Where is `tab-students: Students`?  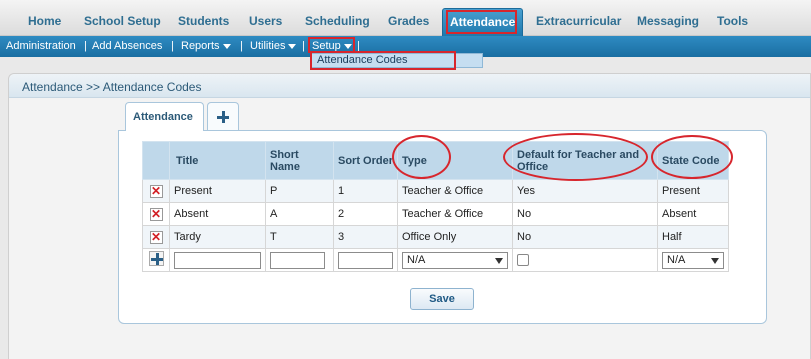 tab-students: Students is located at coordinates (203, 21).